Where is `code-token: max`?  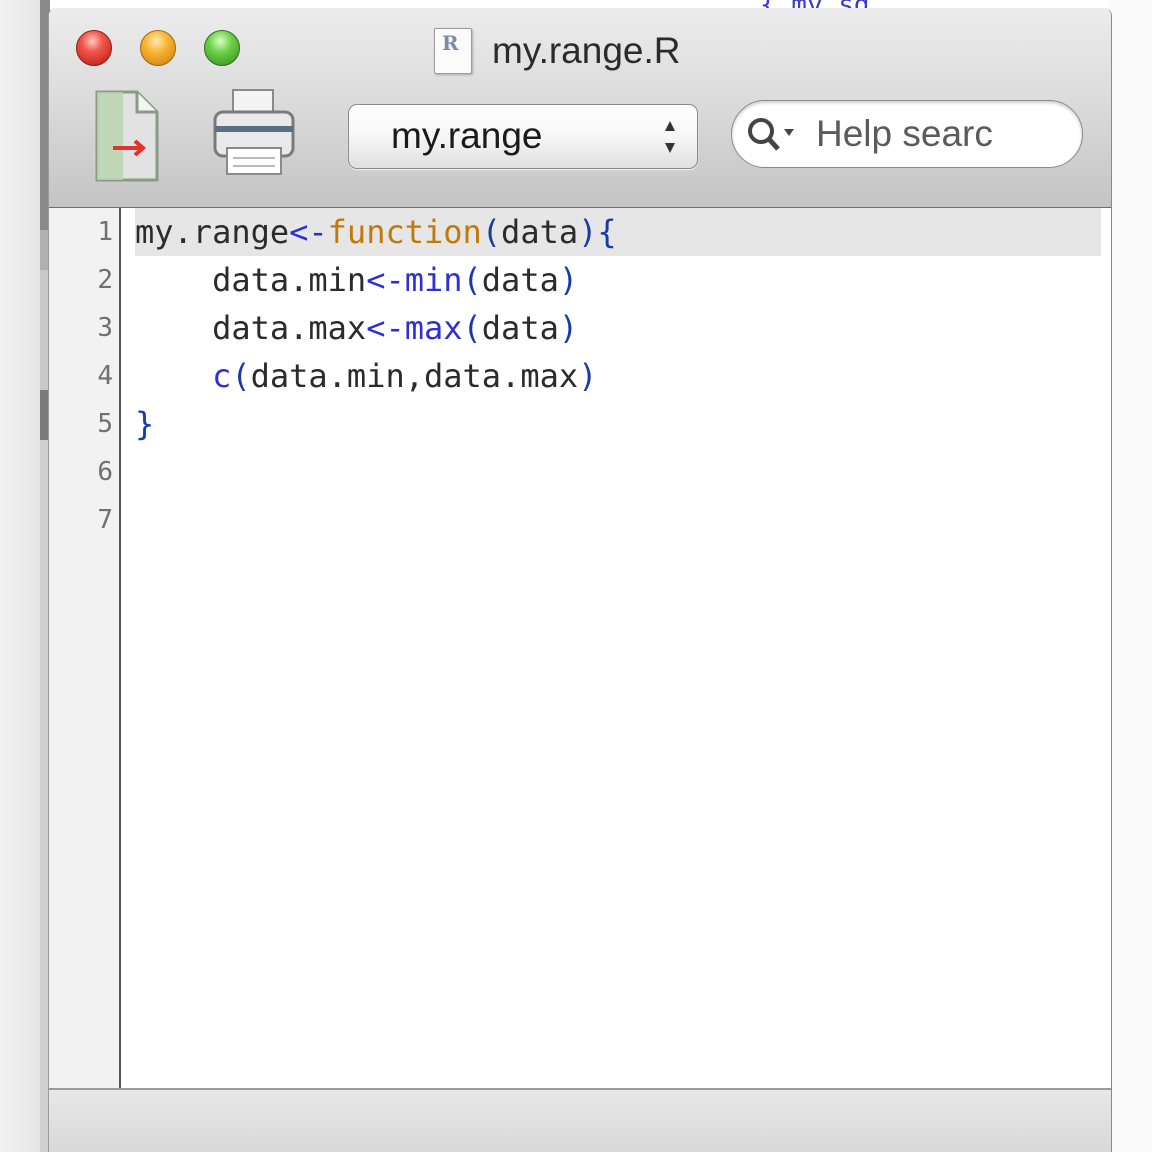
code-token: max is located at coordinates (433, 328).